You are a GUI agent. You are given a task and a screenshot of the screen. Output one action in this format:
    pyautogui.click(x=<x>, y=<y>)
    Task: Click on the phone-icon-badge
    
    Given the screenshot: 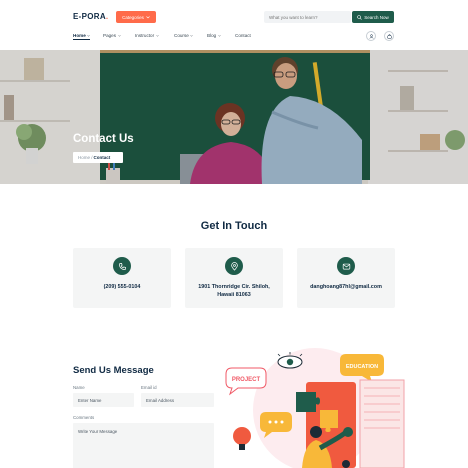 What is the action you would take?
    pyautogui.click(x=122, y=266)
    